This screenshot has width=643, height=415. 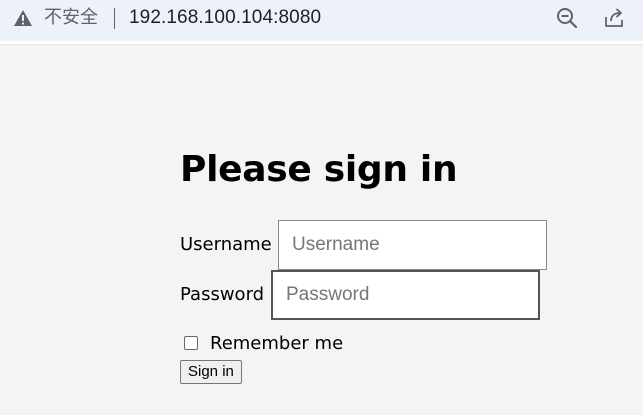 What do you see at coordinates (211, 372) in the screenshot?
I see `sign-in-button: Sign in` at bounding box center [211, 372].